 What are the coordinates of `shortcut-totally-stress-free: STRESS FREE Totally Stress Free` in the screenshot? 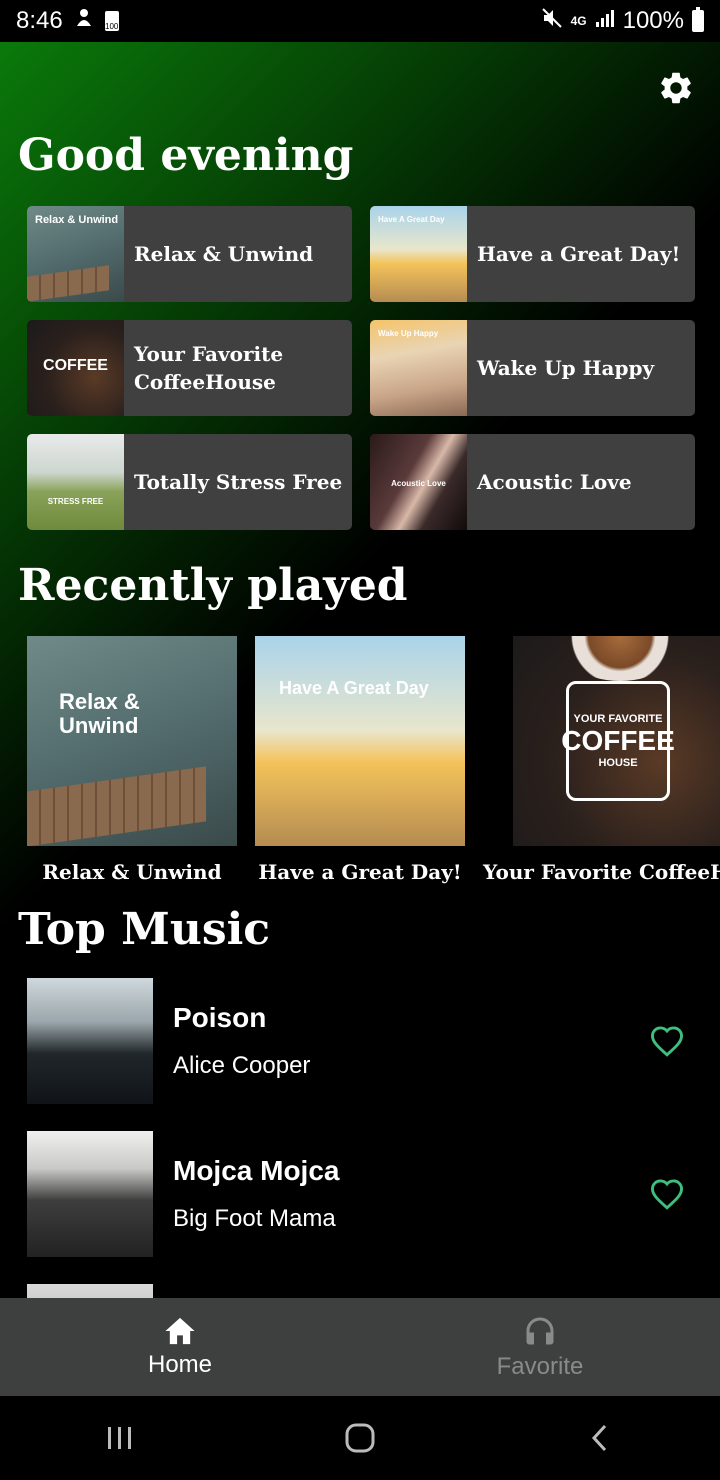 It's located at (189, 482).